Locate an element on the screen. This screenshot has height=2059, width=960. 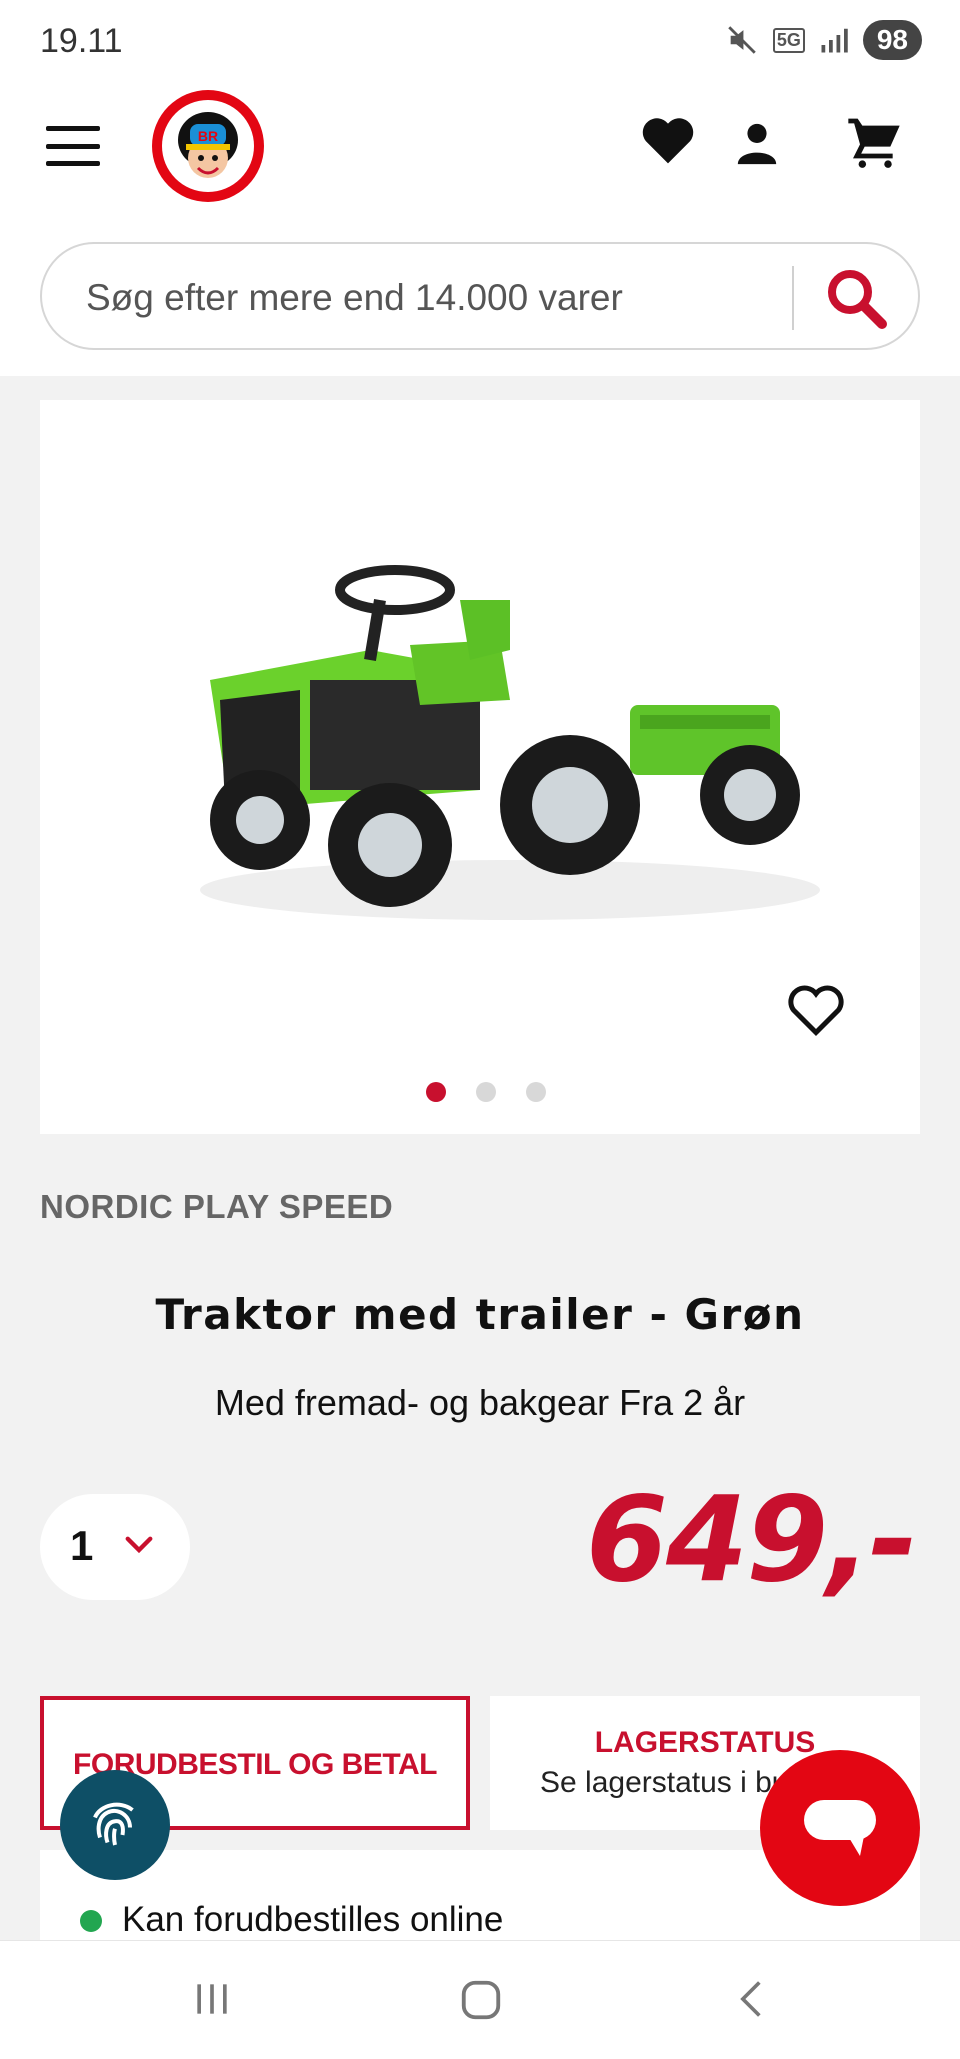
search-divider is located at coordinates (793, 298).